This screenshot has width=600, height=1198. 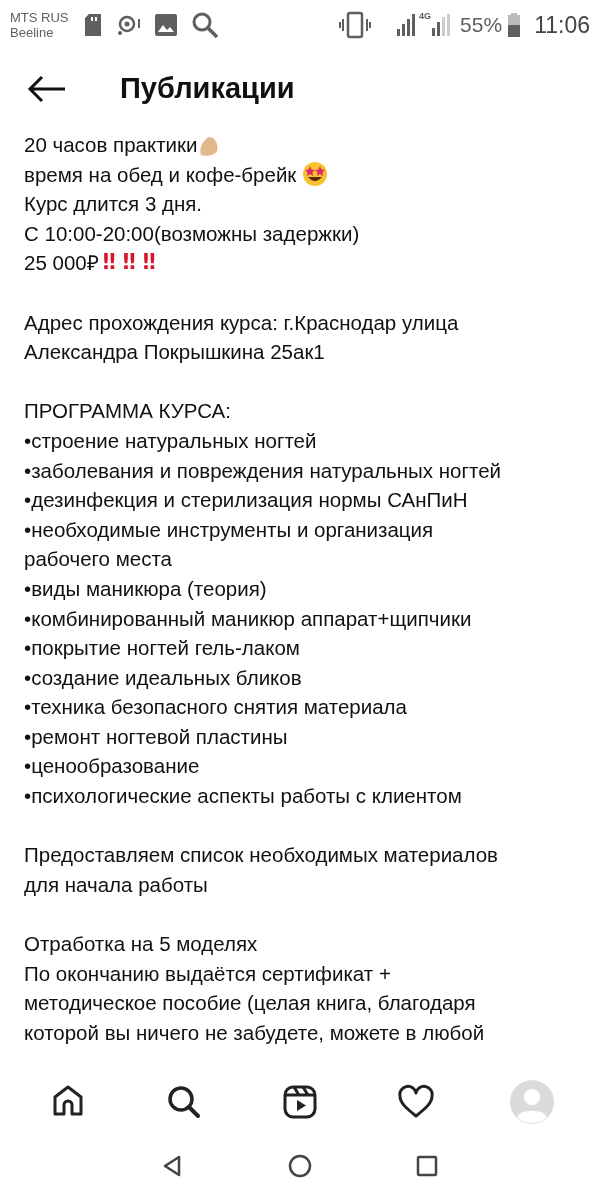 What do you see at coordinates (129, 263) in the screenshot?
I see `double-exclamation-marks: ‼ ‼ ‼` at bounding box center [129, 263].